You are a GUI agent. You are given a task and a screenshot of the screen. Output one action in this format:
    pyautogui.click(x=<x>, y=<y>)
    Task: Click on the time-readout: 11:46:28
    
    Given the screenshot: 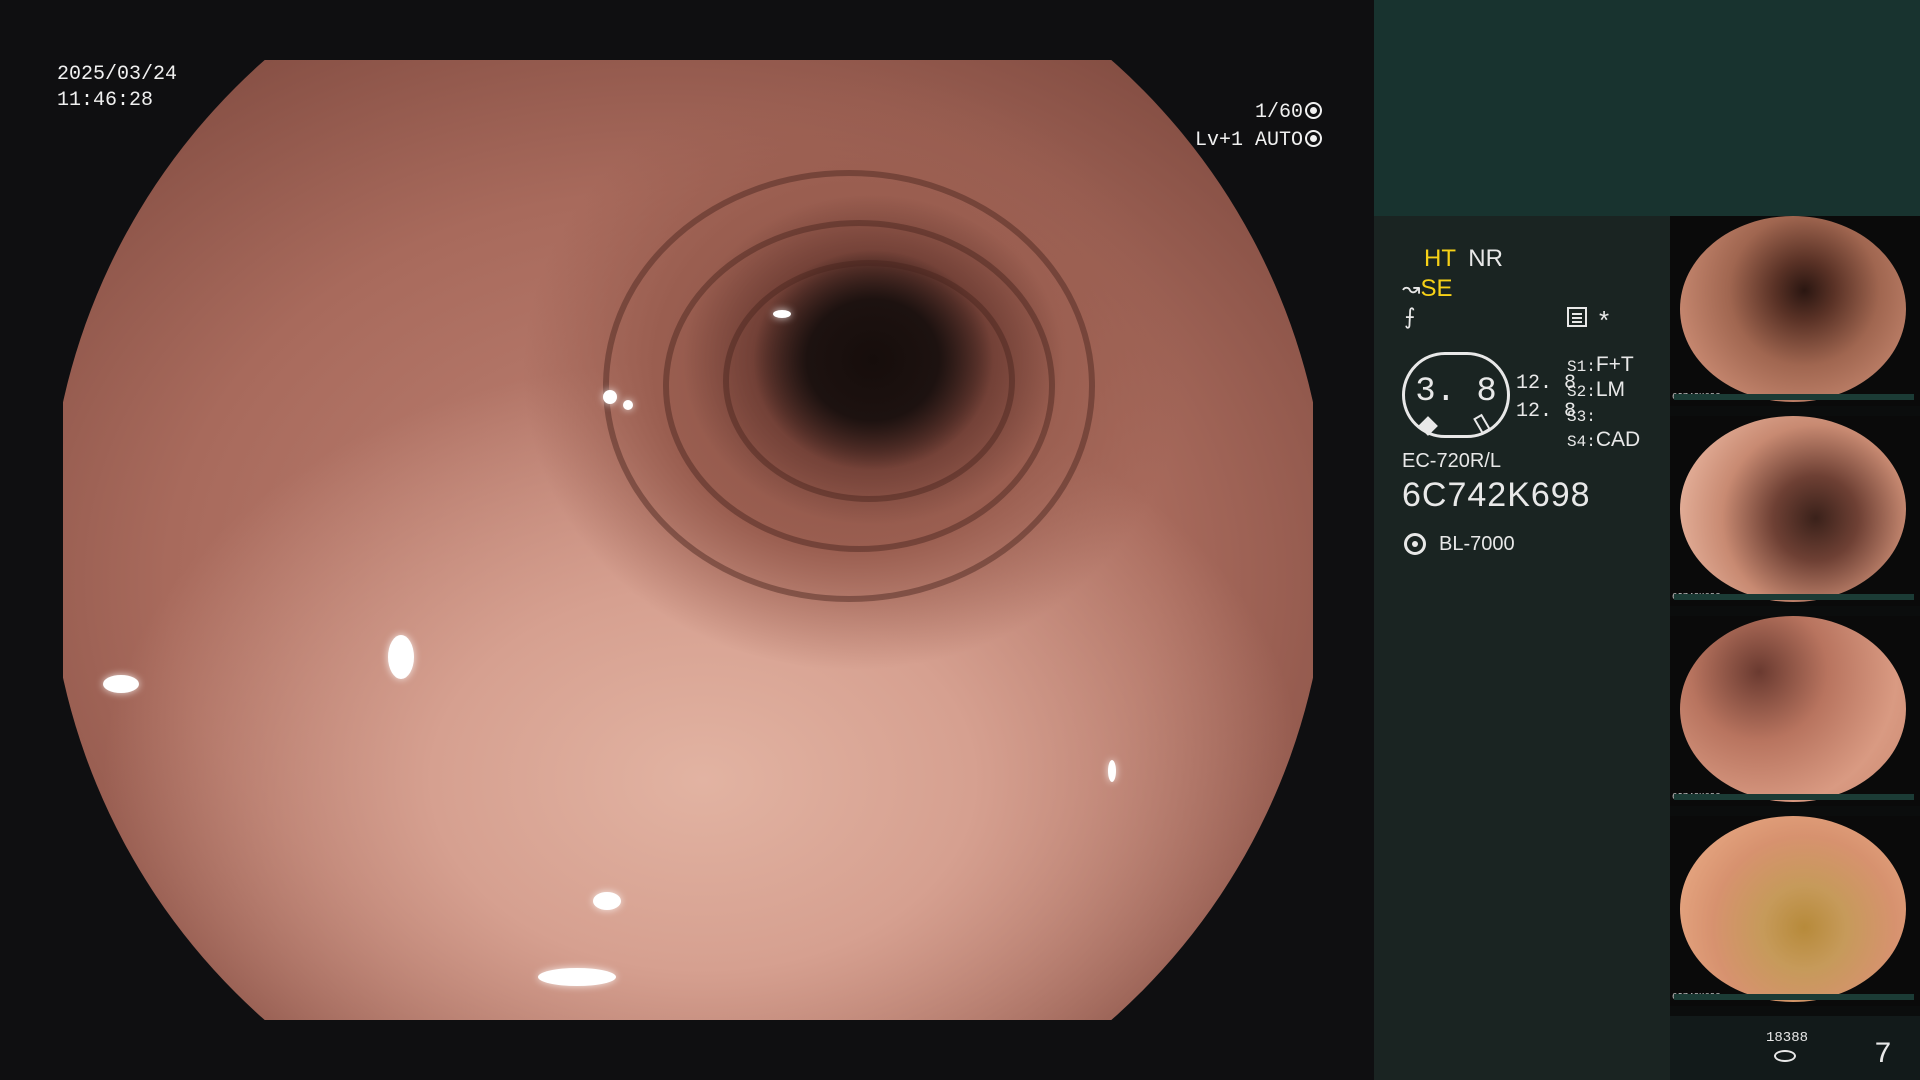 What is the action you would take?
    pyautogui.click(x=105, y=100)
    